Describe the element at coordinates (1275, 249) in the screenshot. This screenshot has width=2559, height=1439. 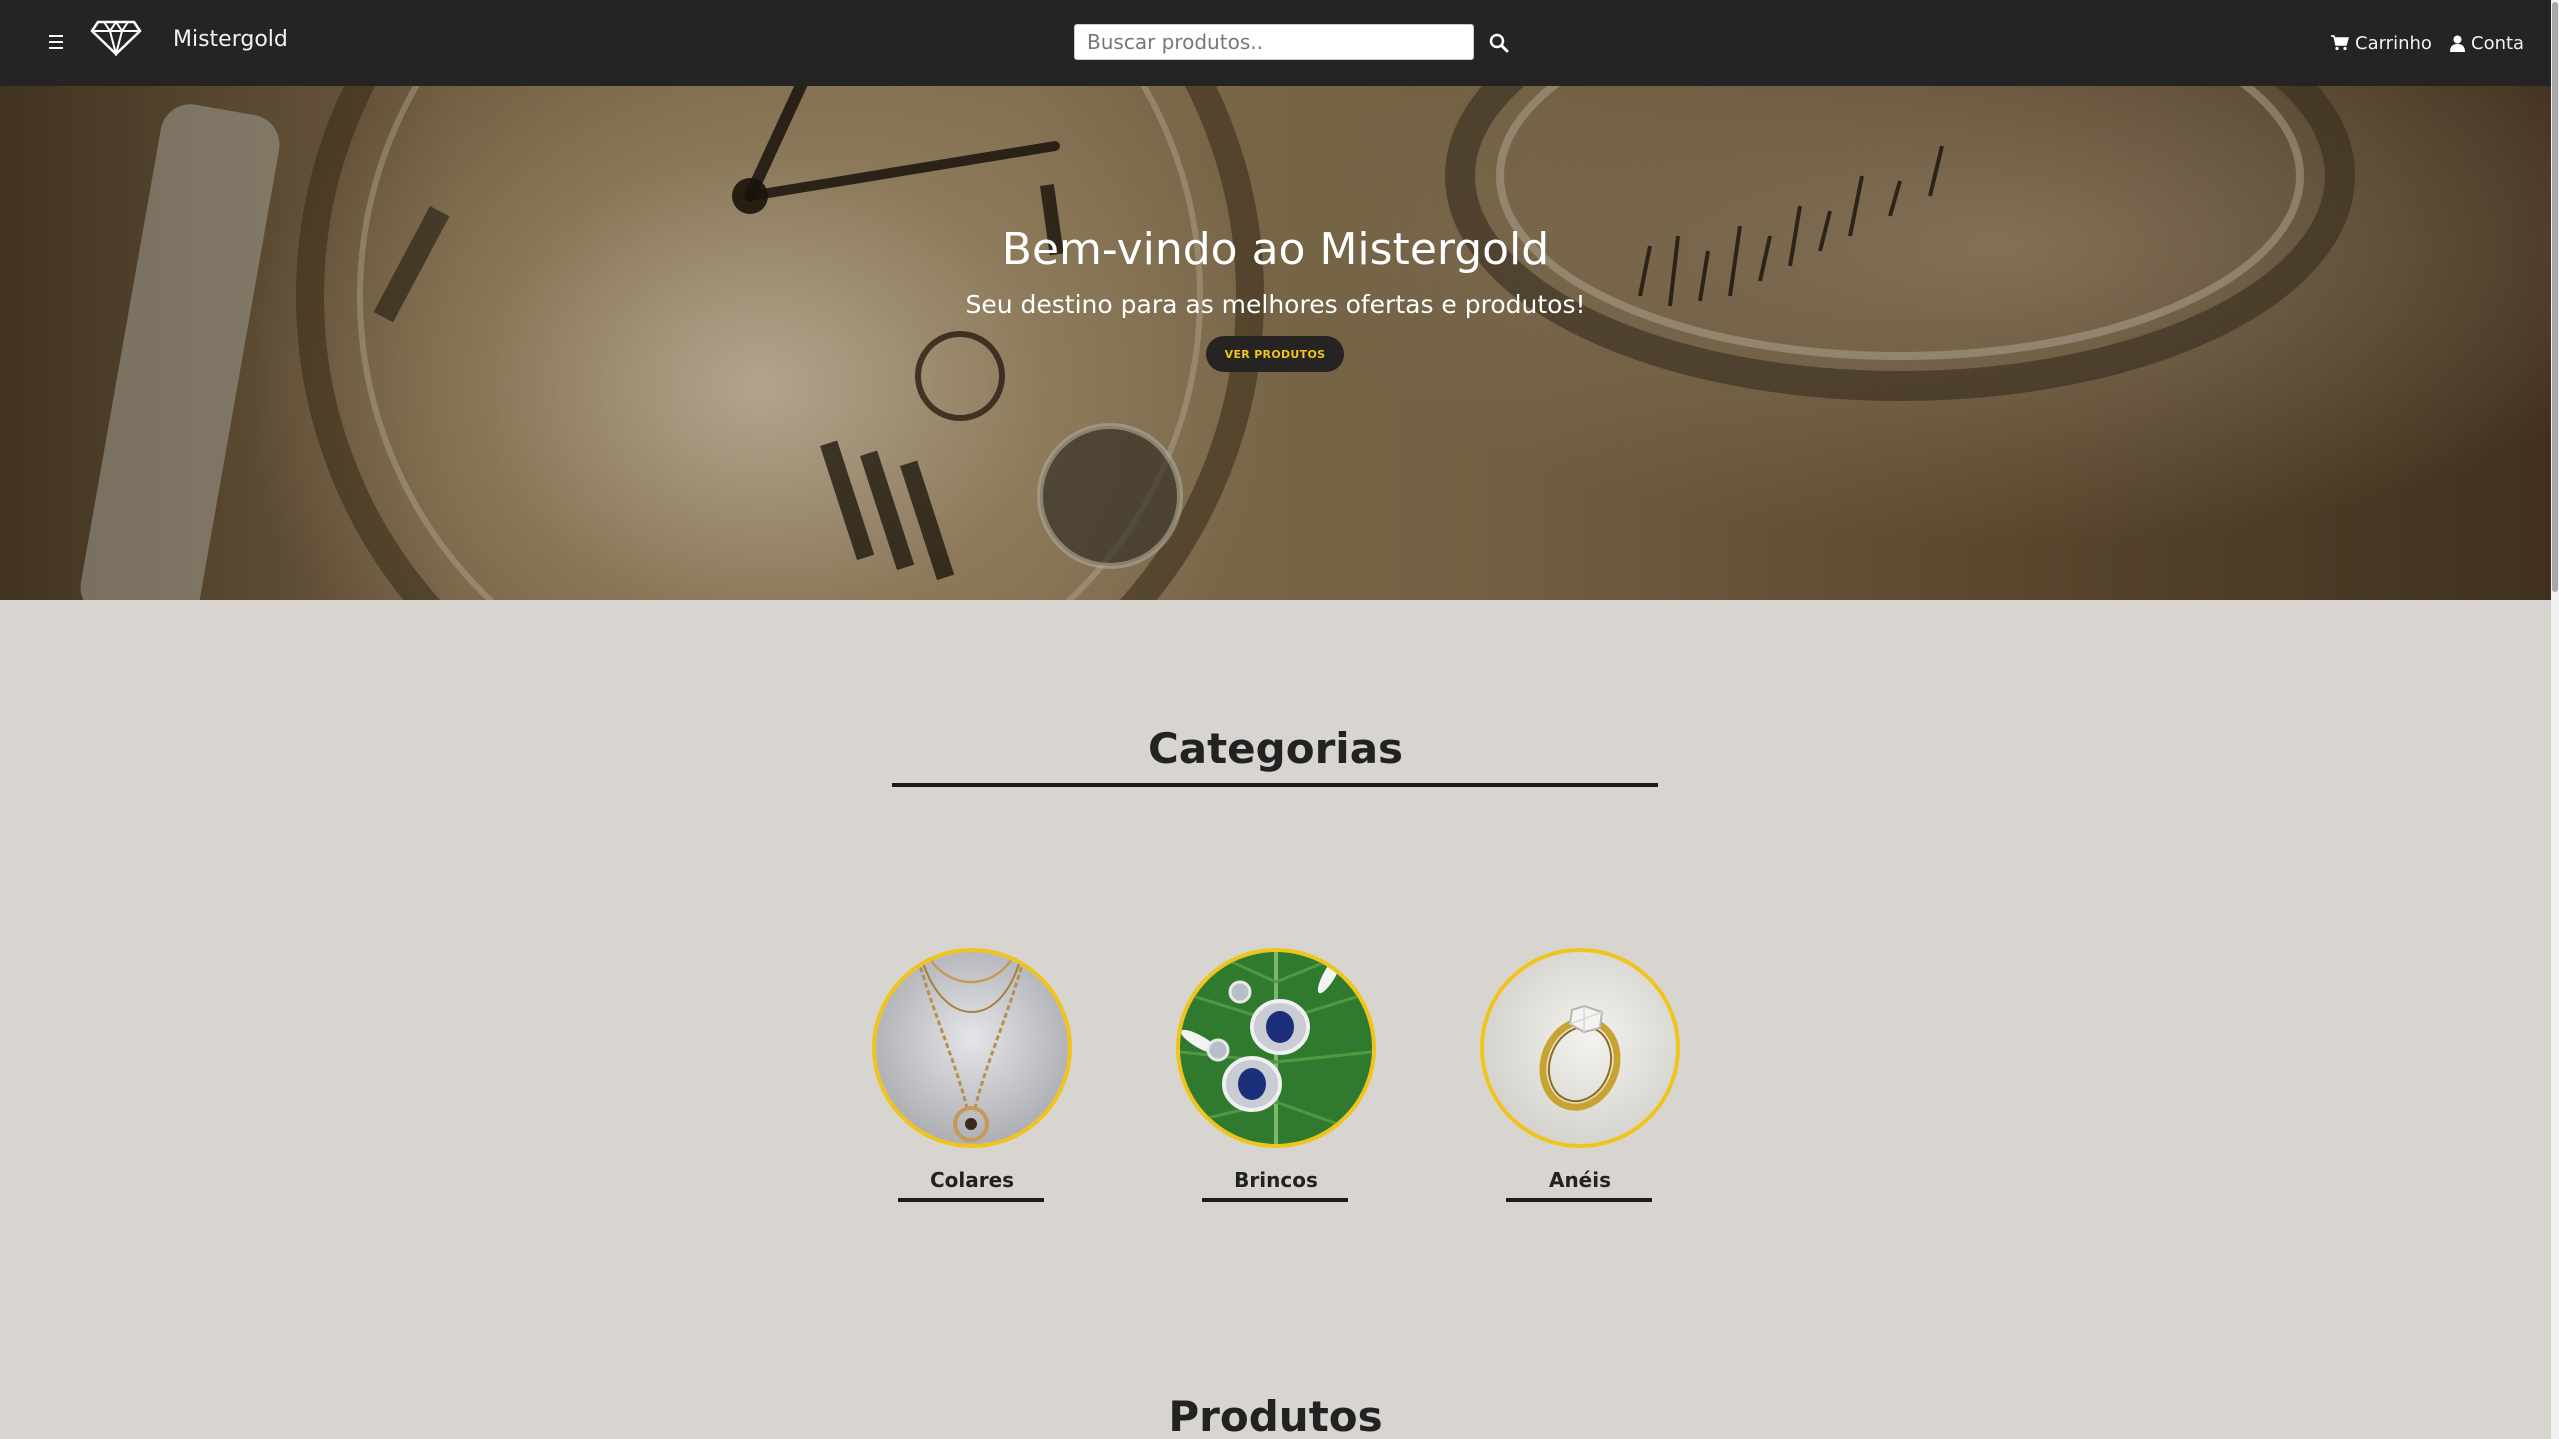
I see `hero-title: Bem-vindo ao Mistergold` at that location.